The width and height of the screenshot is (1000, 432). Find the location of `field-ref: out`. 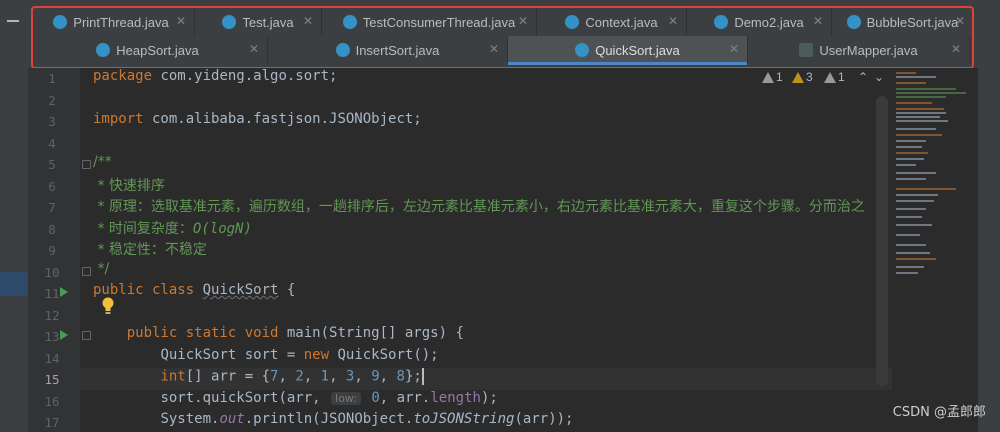

field-ref: out is located at coordinates (232, 419).